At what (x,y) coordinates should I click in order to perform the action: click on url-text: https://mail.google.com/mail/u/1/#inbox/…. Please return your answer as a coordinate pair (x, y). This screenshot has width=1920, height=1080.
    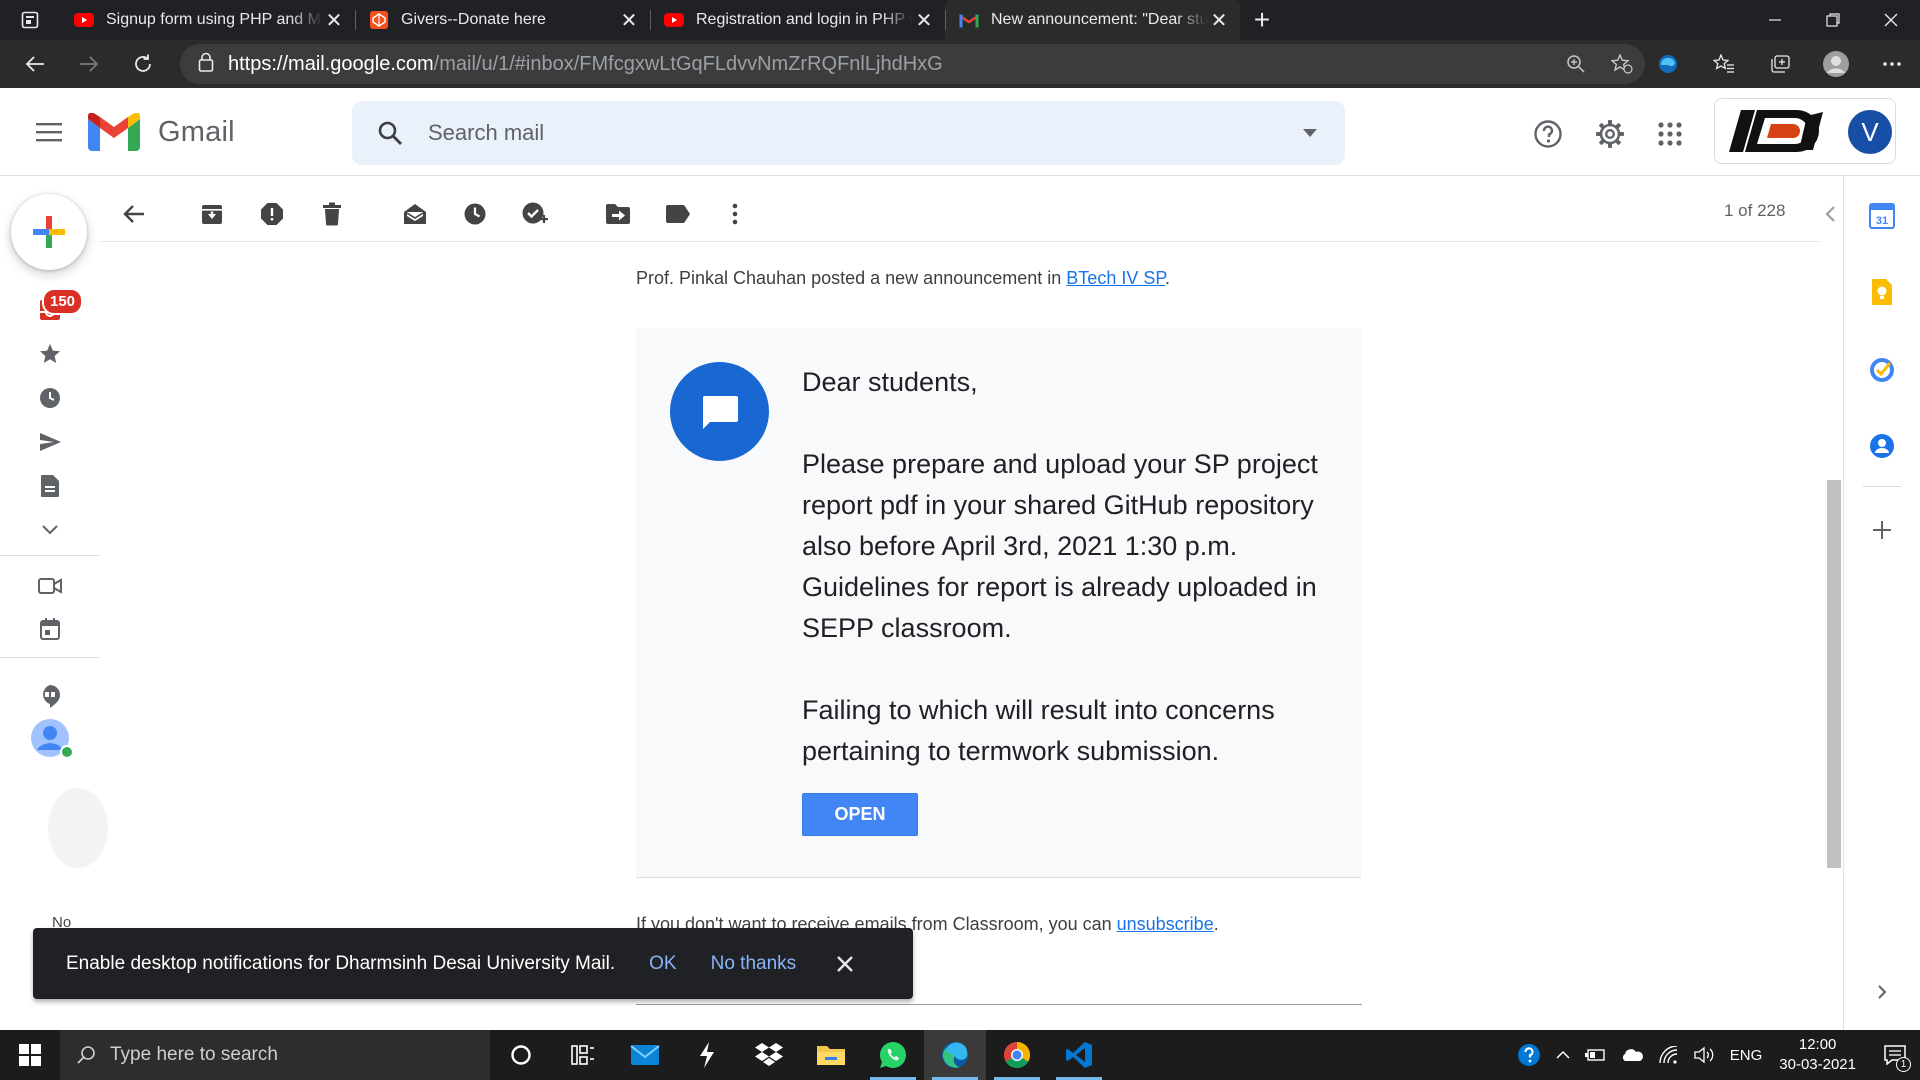
    Looking at the image, I should click on (585, 64).